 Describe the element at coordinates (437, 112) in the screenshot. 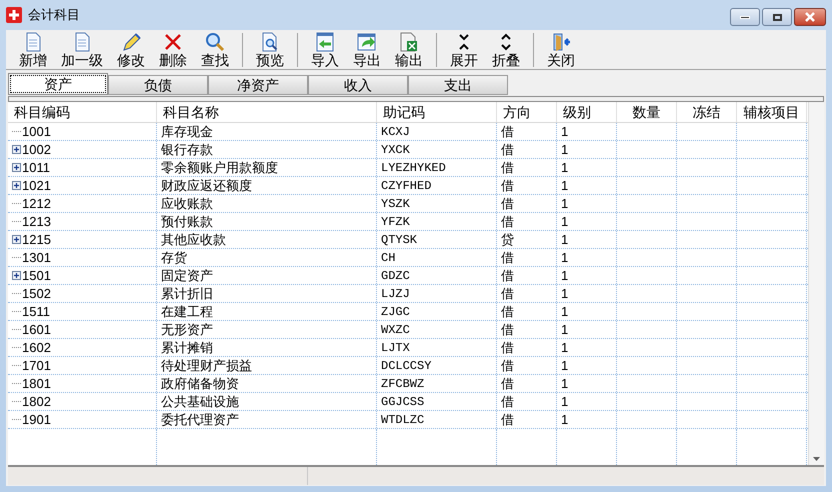

I see `column-header: 助记码` at that location.